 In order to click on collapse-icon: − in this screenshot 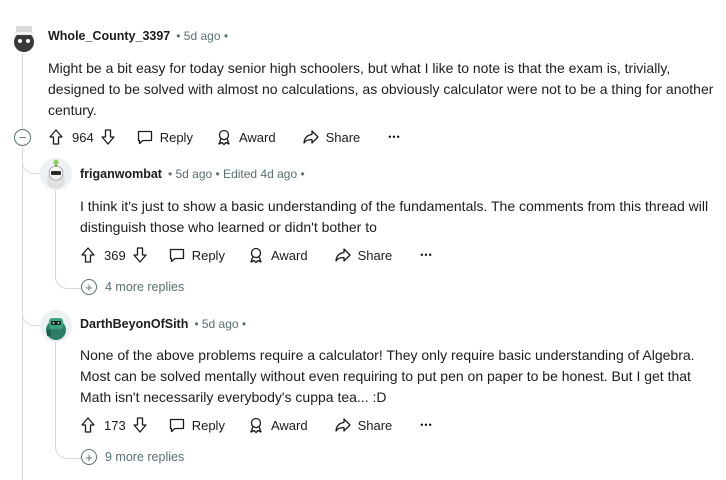, I will do `click(22, 137)`.